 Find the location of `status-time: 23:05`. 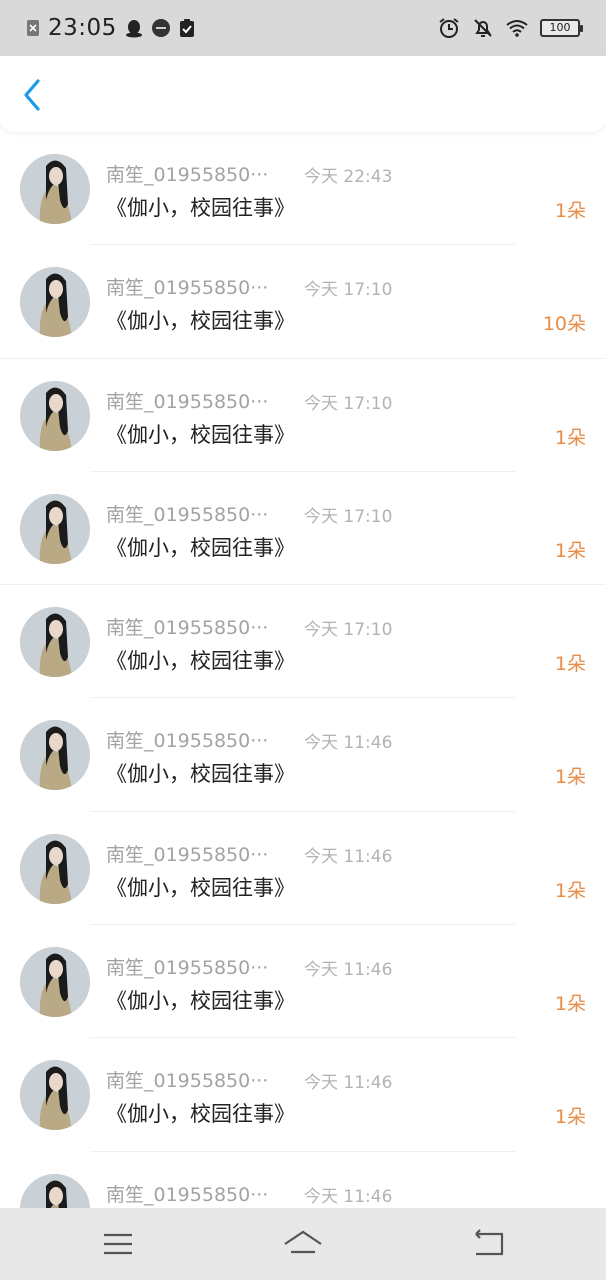

status-time: 23:05 is located at coordinates (82, 28).